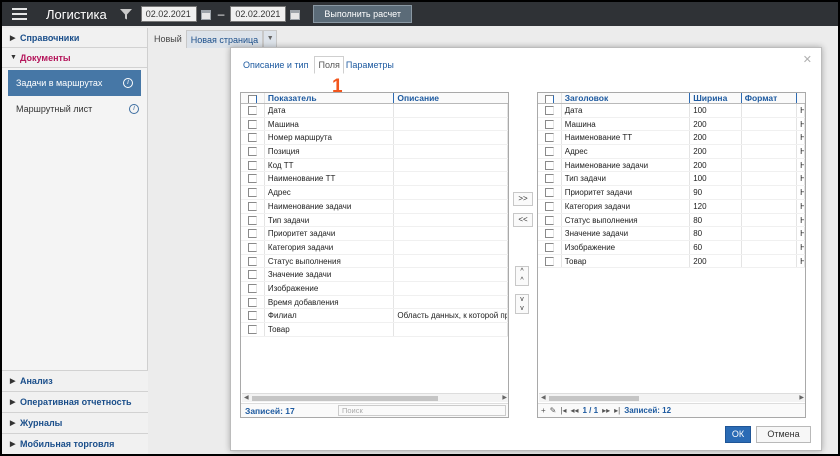  I want to click on move-up-button: ^ ^, so click(522, 276).